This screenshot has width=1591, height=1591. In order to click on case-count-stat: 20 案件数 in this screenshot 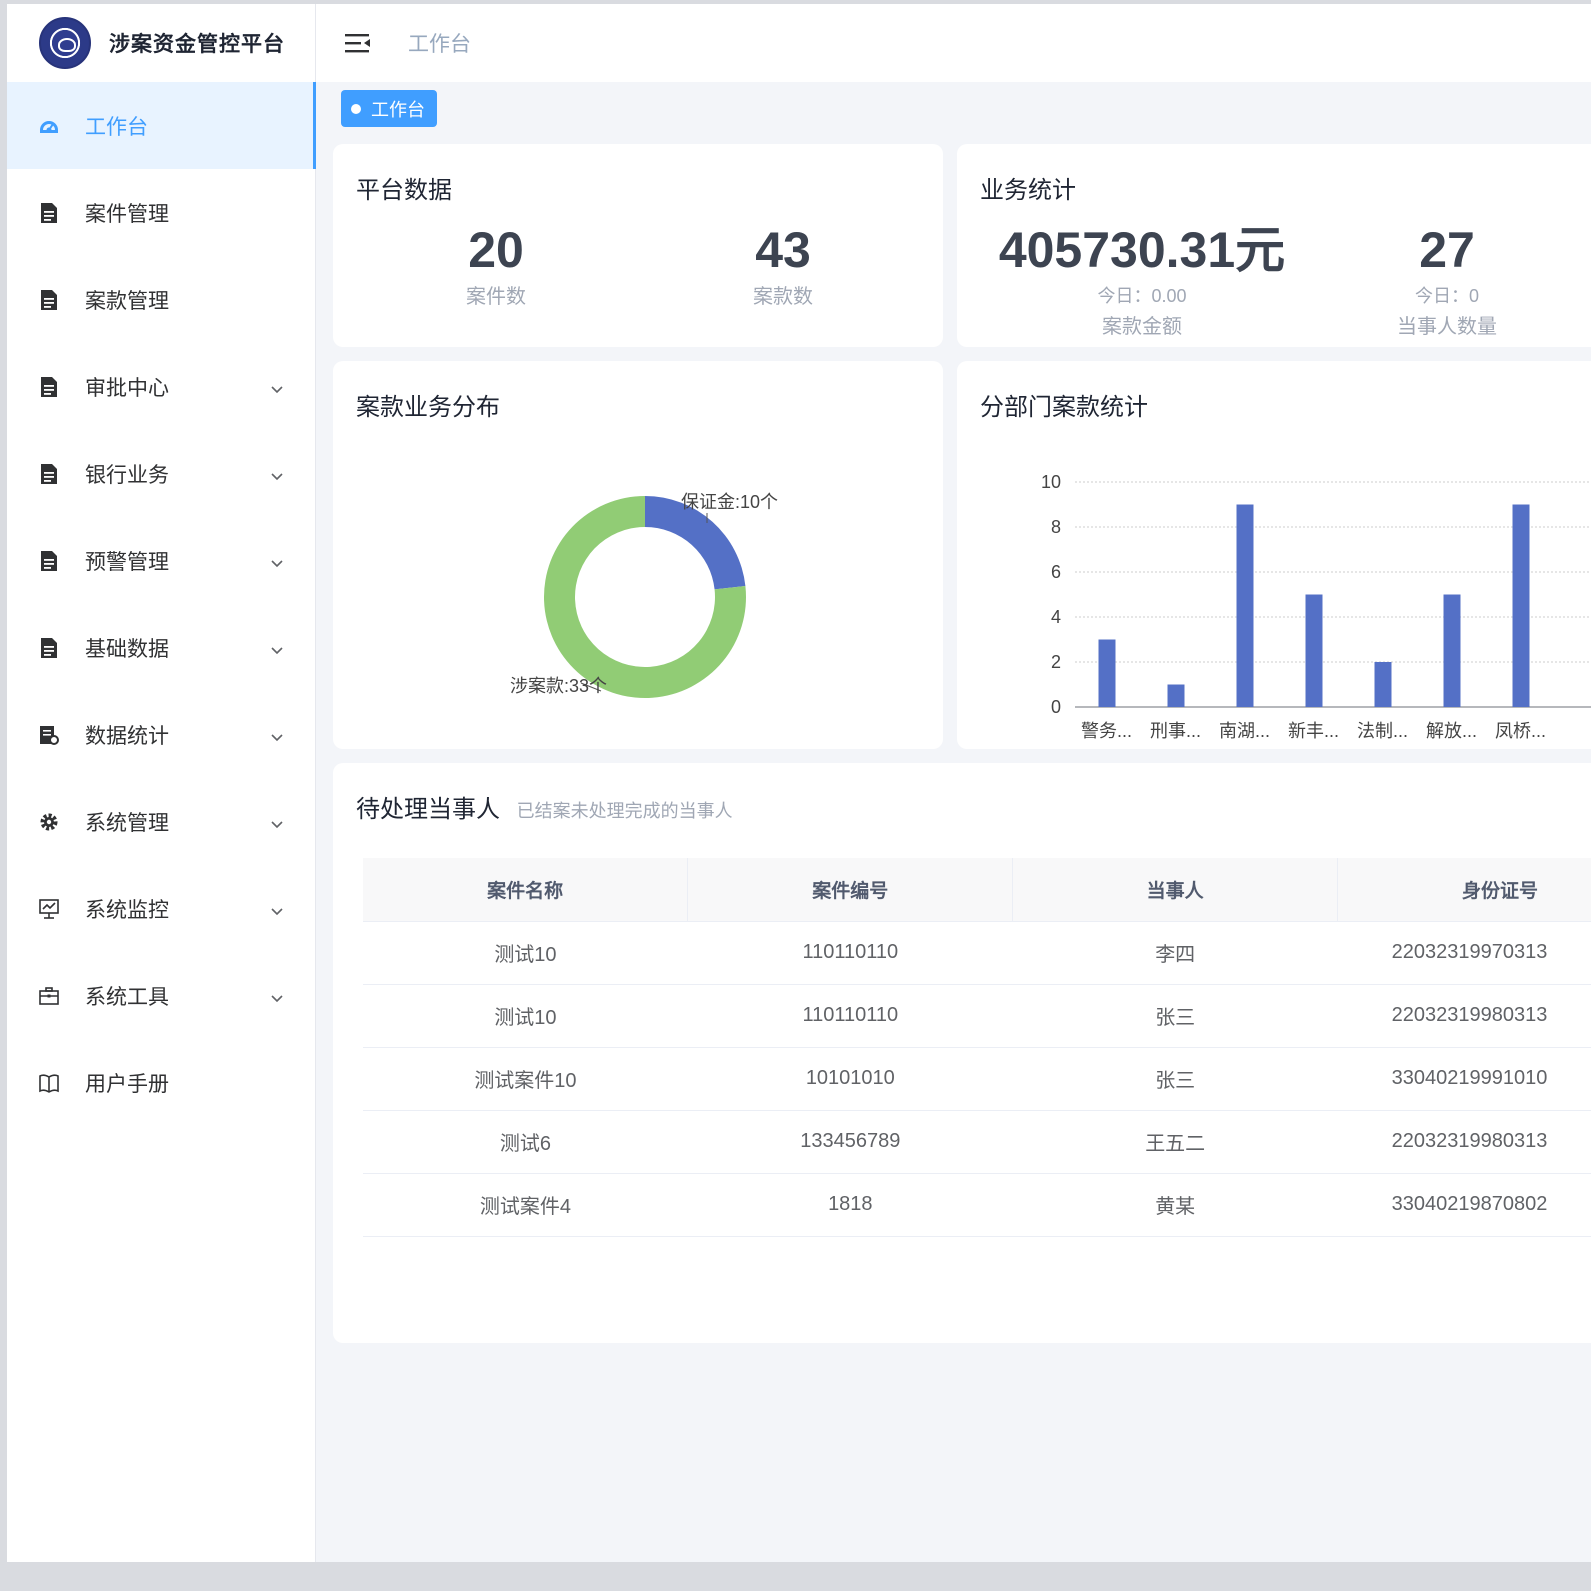, I will do `click(496, 265)`.